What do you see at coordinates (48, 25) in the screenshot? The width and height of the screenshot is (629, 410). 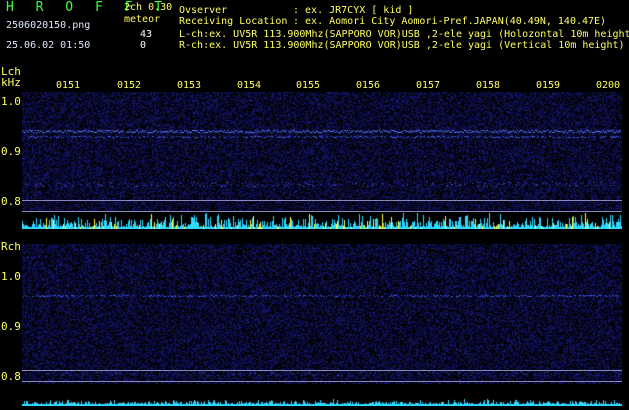 I see `filename-label: 2506020150.png` at bounding box center [48, 25].